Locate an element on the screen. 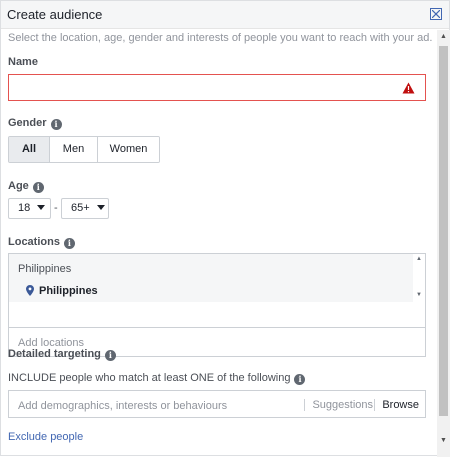  locations-label: Locations i is located at coordinates (41, 242).